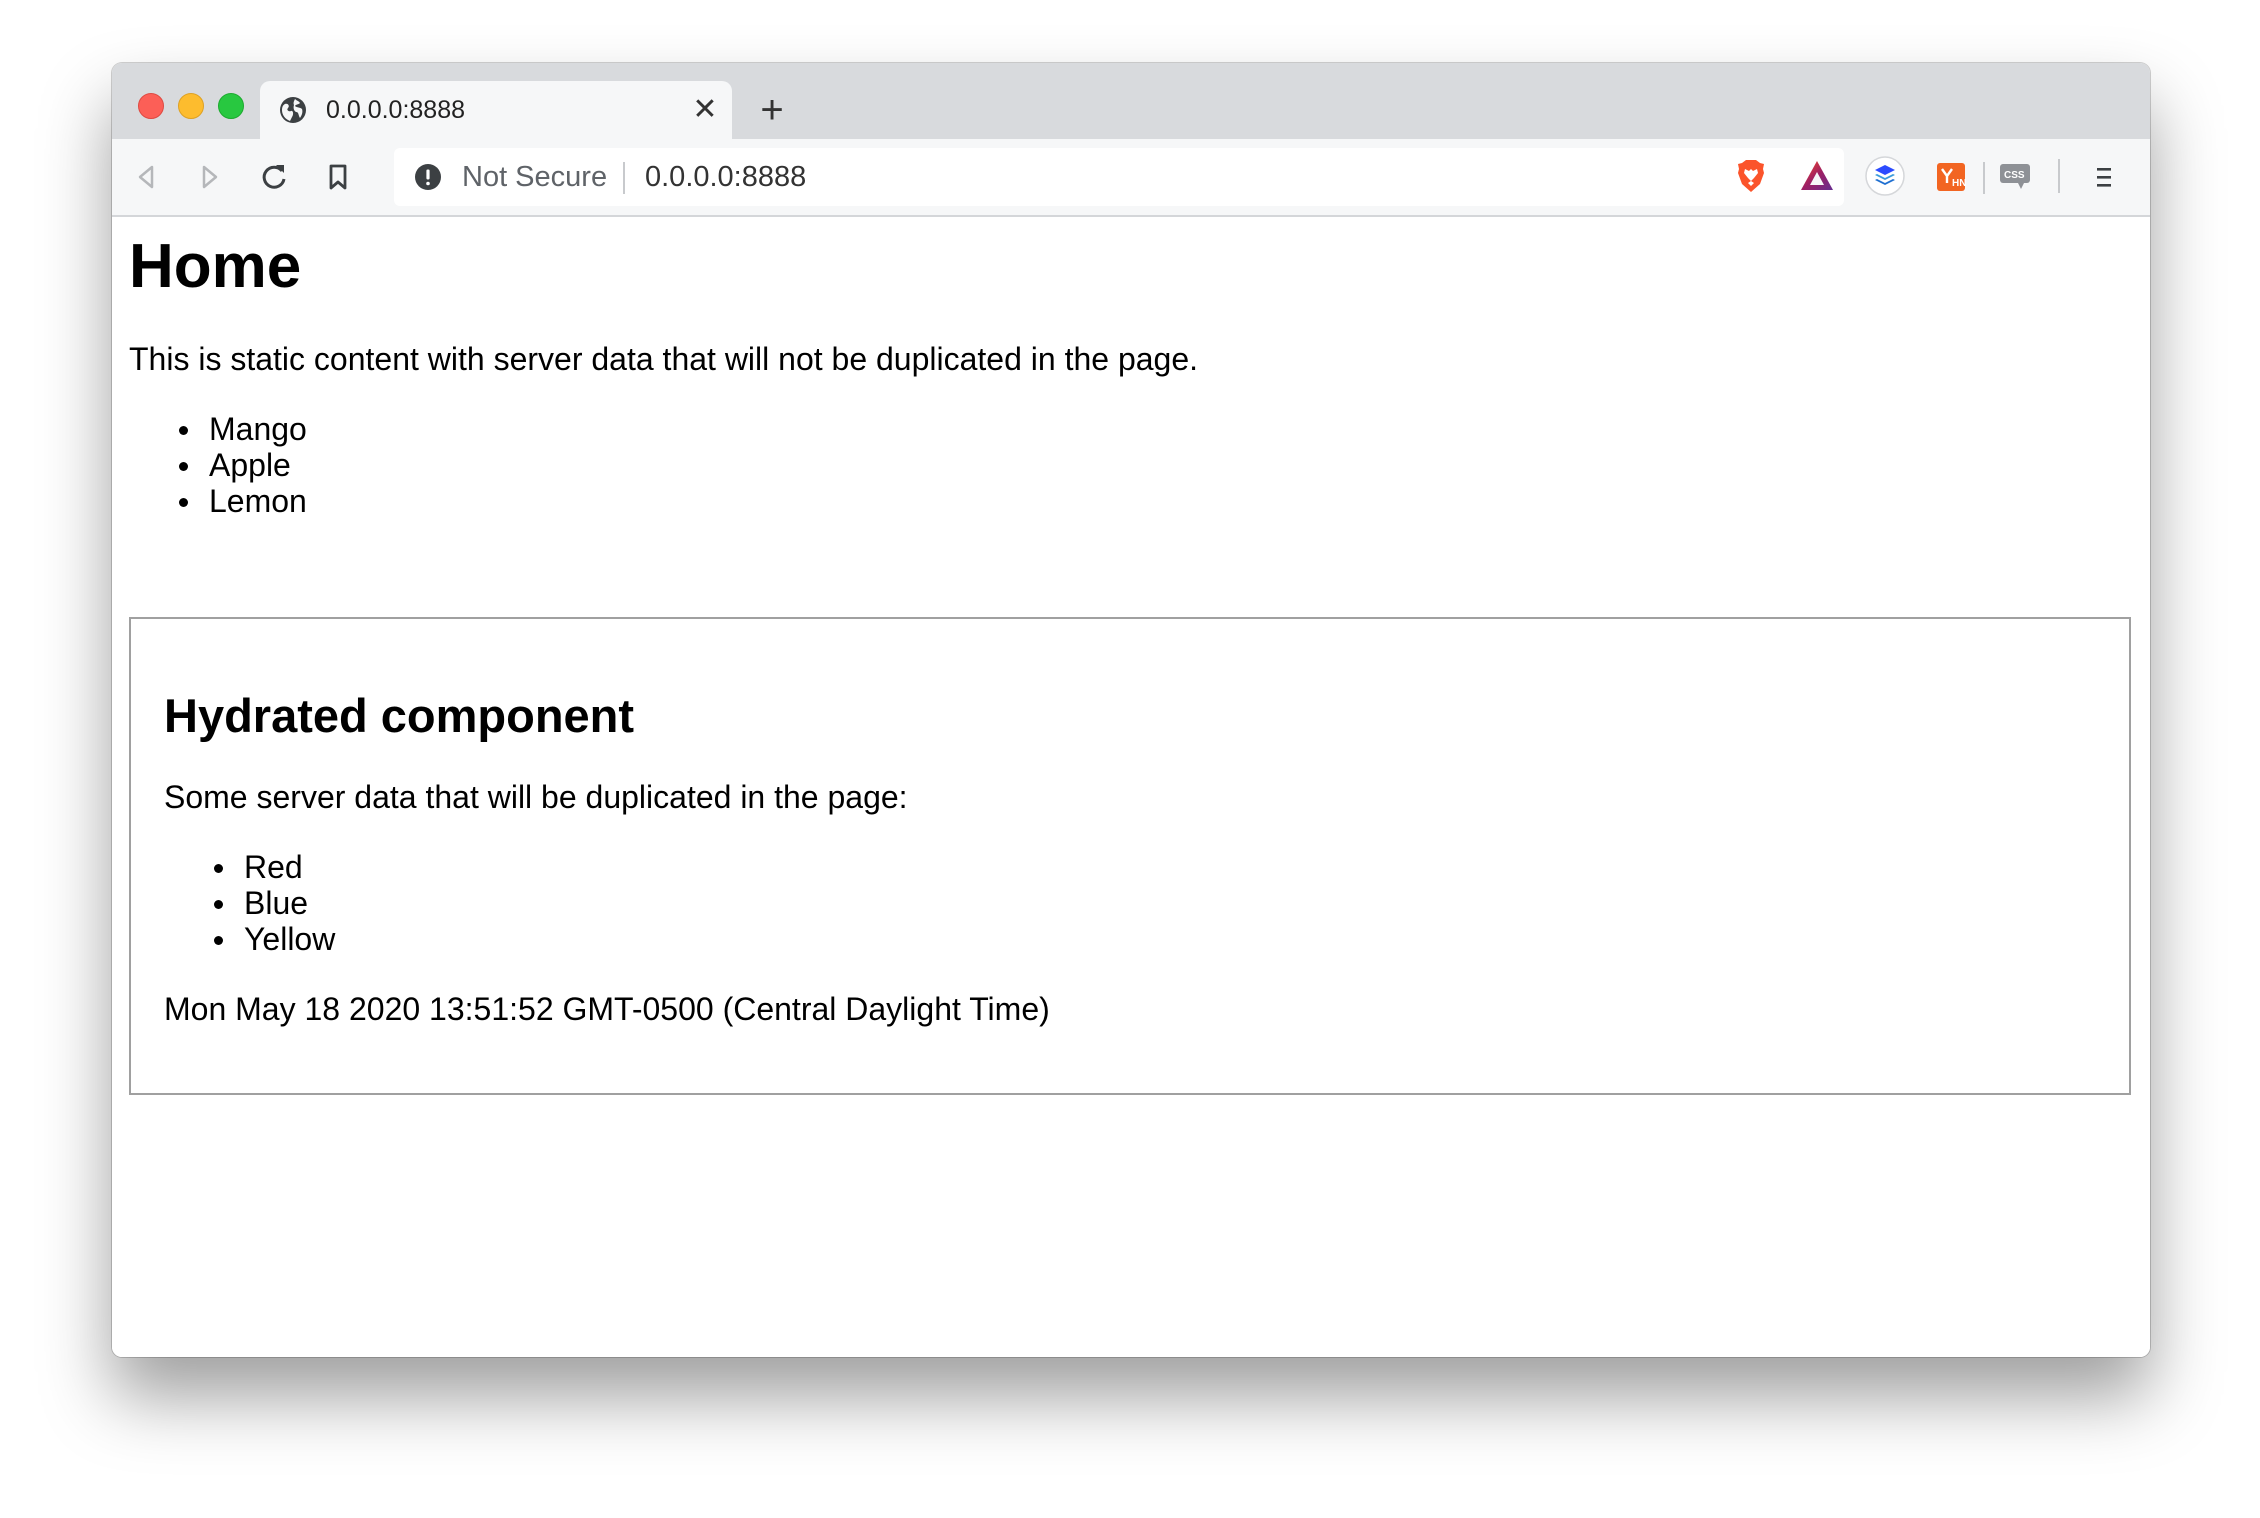 Image resolution: width=2260 pixels, height=1518 pixels. Describe the element at coordinates (1751, 176) in the screenshot. I see `brave-shield-icon` at that location.